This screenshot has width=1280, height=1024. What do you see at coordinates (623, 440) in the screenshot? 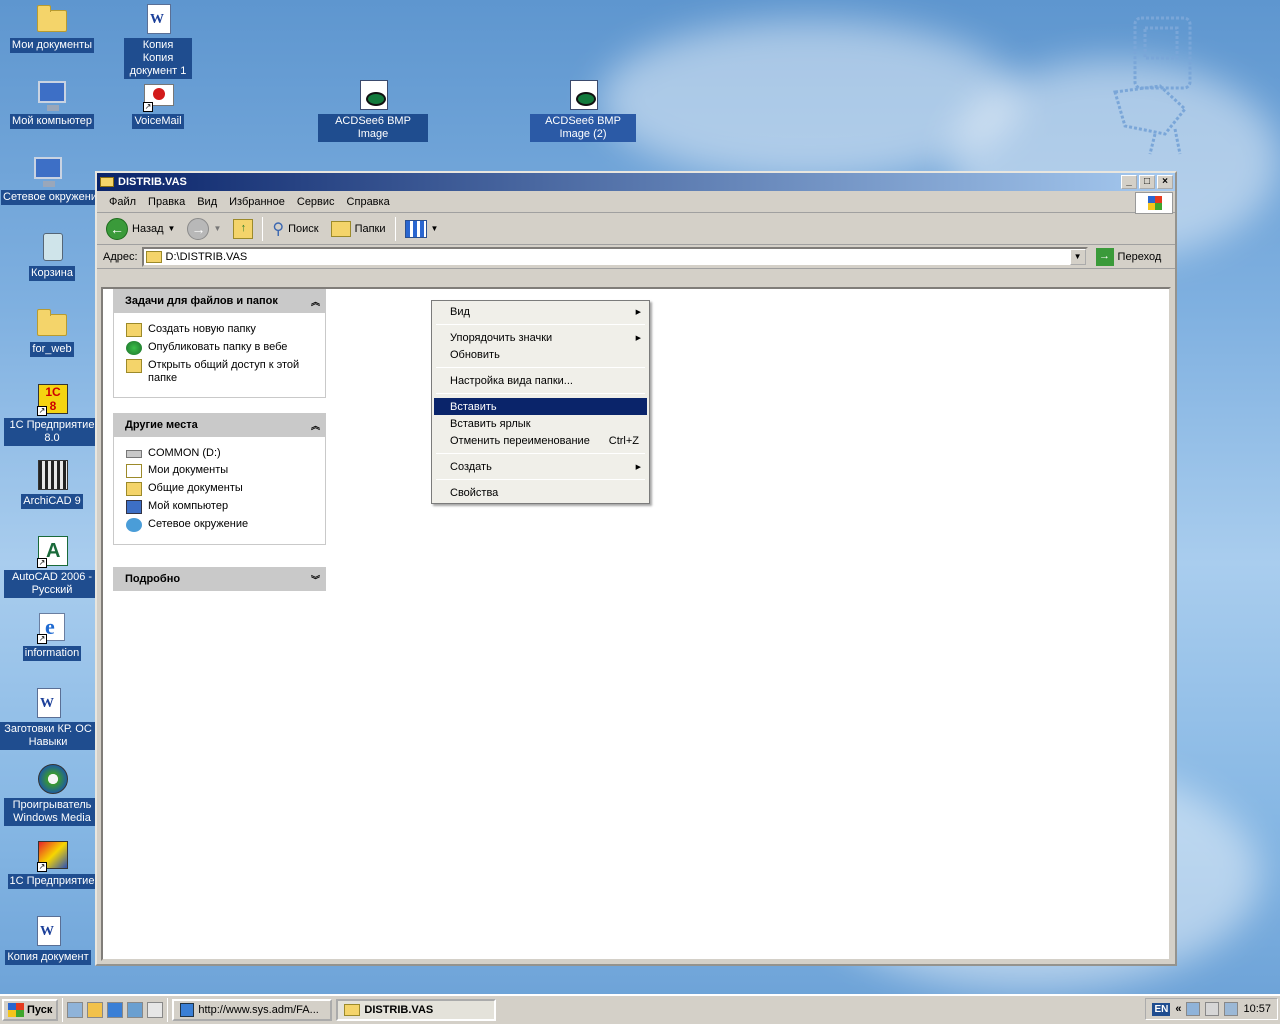
I see `menu-item-shortcut: Ctrl+Z` at bounding box center [623, 440].